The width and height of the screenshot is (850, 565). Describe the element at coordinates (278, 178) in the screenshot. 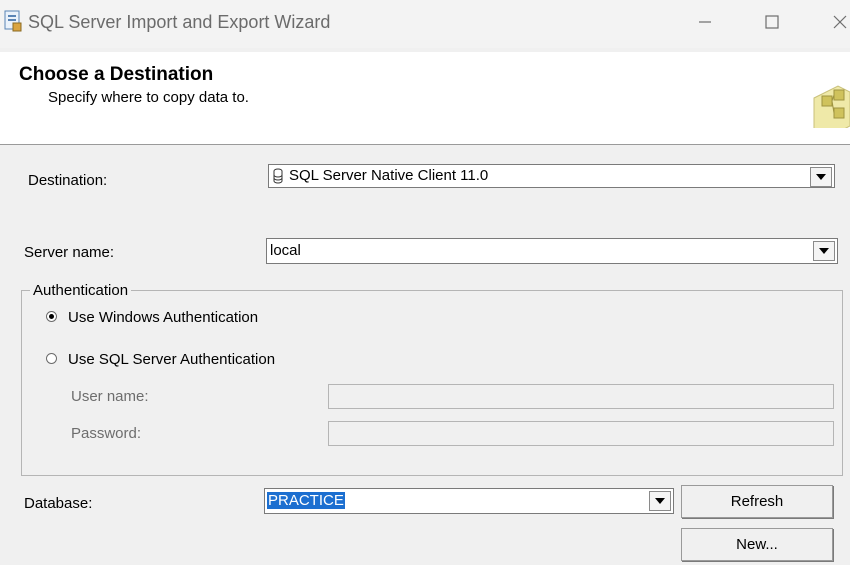

I see `database-provider-icon` at that location.